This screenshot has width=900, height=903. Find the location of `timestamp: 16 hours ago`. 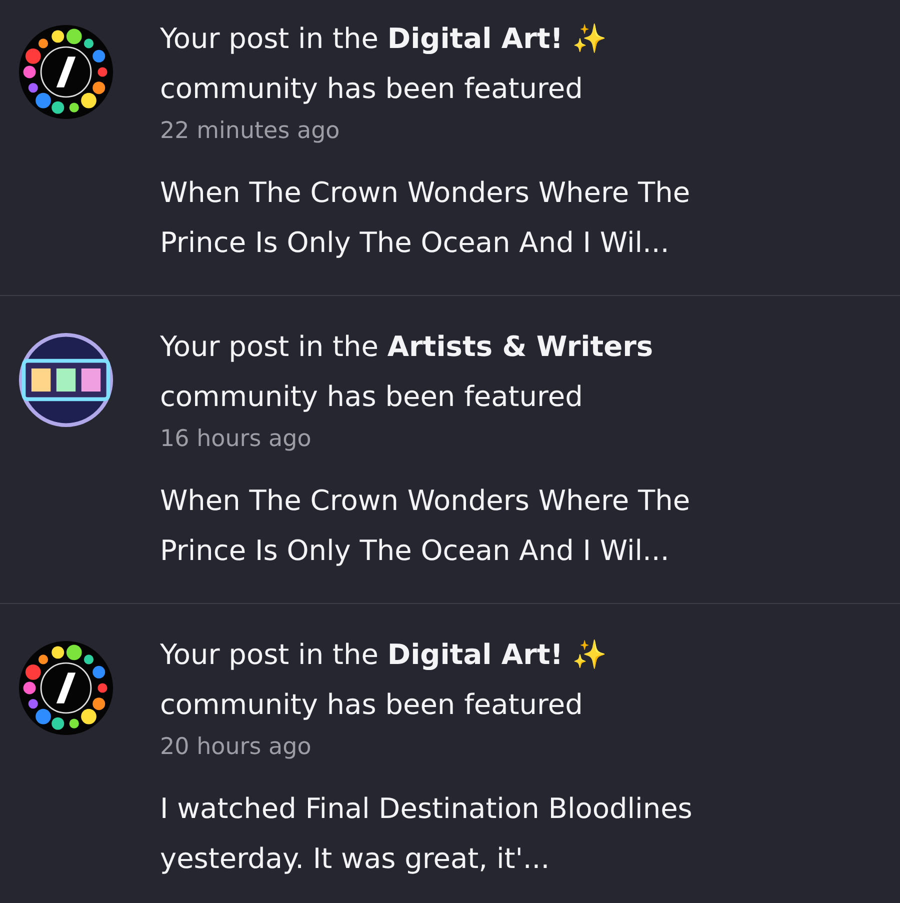

timestamp: 16 hours ago is located at coordinates (236, 439).